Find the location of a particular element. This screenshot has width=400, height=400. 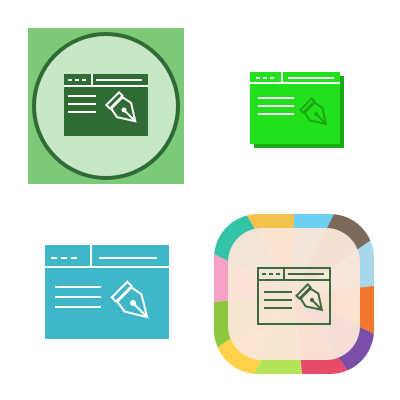

pen-tool-window-icon-teal is located at coordinates (107, 292).